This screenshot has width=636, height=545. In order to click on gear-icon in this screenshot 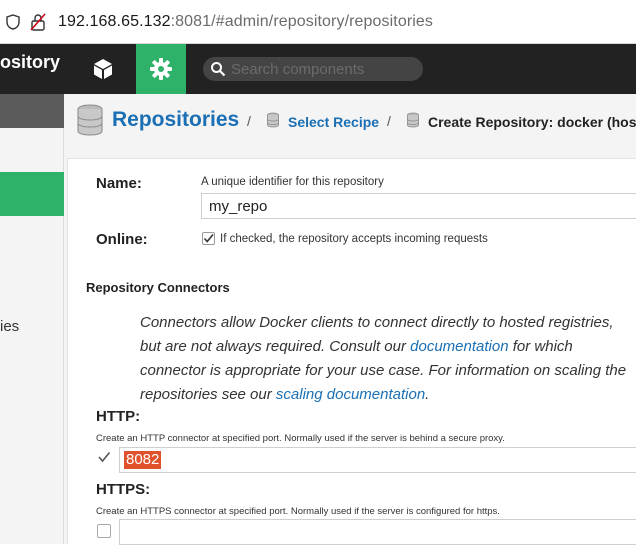, I will do `click(161, 69)`.